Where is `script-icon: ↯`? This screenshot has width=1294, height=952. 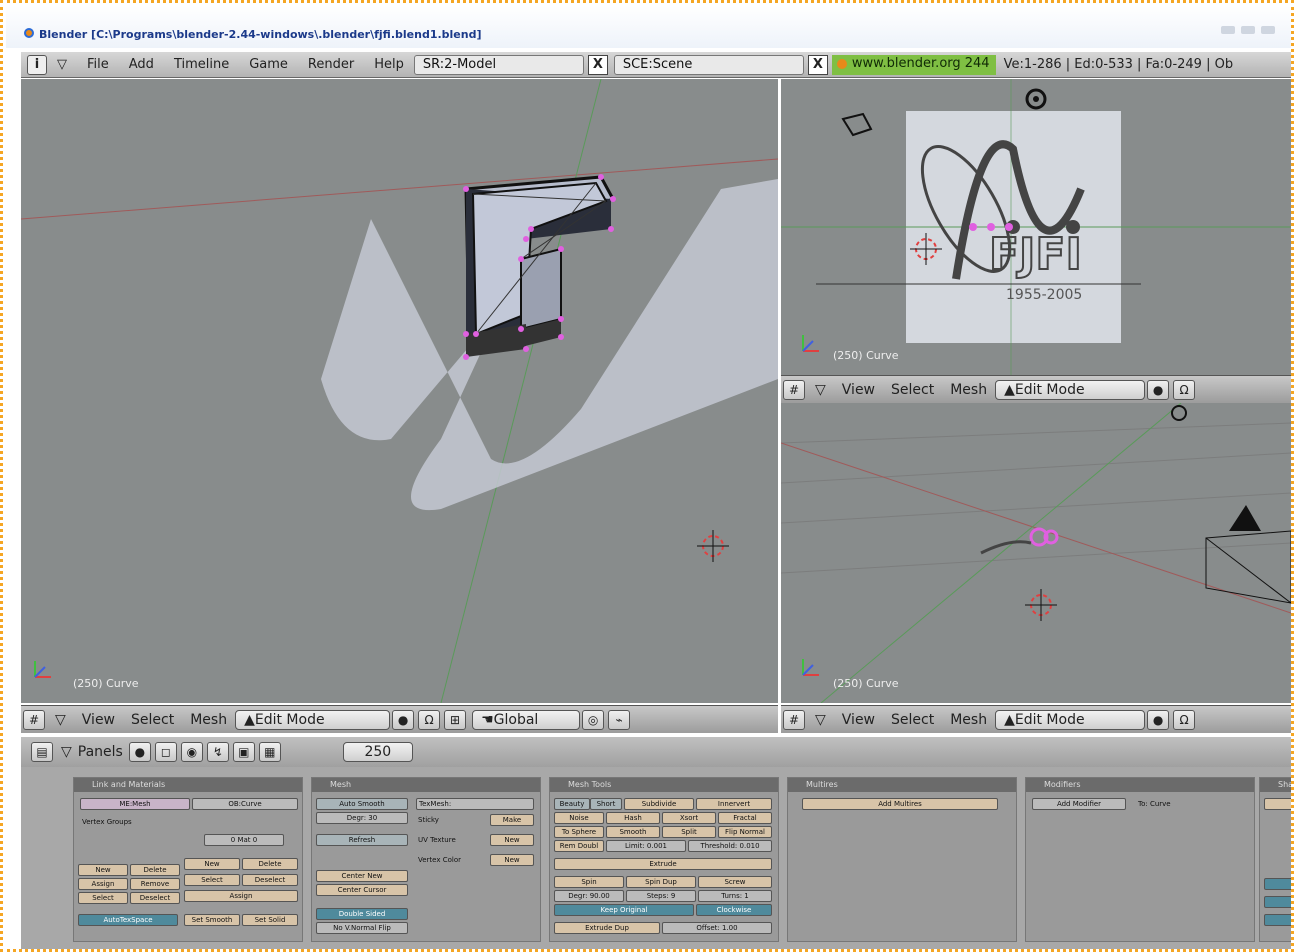
script-icon: ↯ is located at coordinates (217, 752).